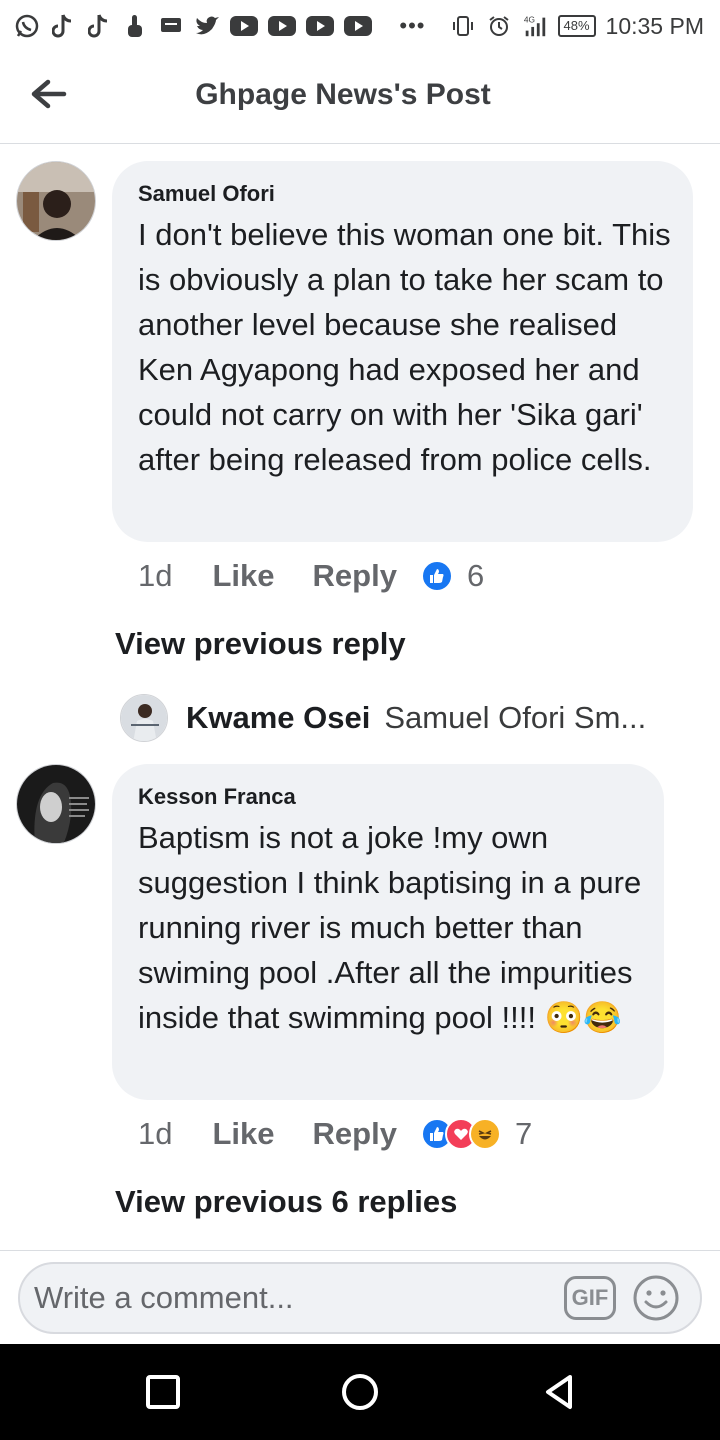 This screenshot has width=720, height=1440. Describe the element at coordinates (171, 26) in the screenshot. I see `message-icon` at that location.